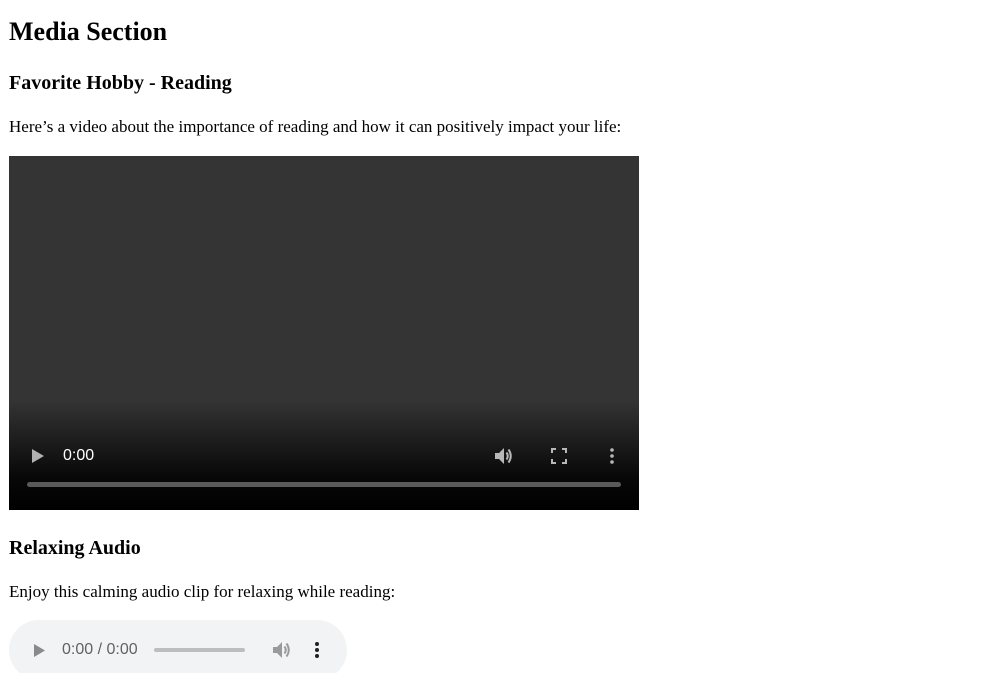 Image resolution: width=987 pixels, height=673 pixels. What do you see at coordinates (199, 650) in the screenshot?
I see `audio-progress-bar` at bounding box center [199, 650].